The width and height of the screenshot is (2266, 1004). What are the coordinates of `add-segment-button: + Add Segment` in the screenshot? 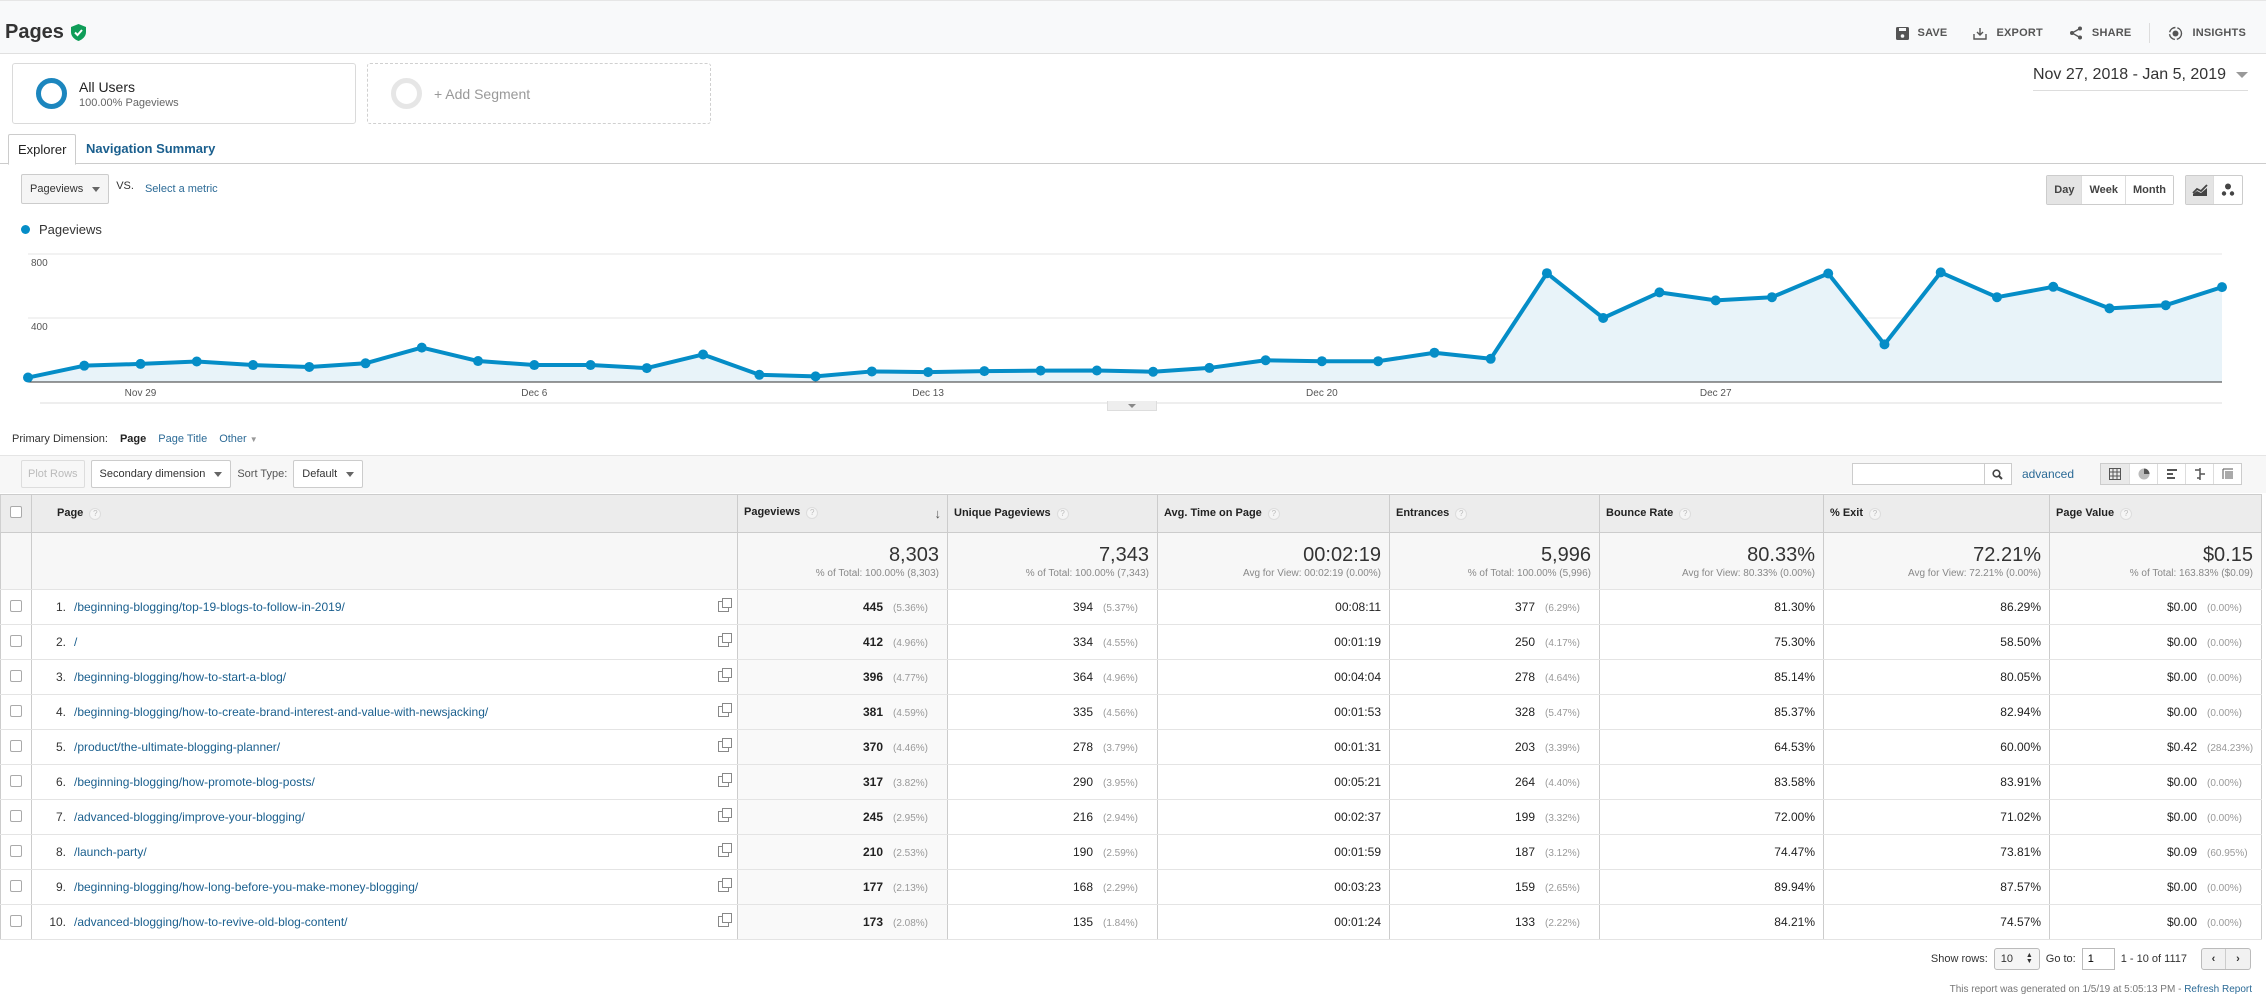 It's located at (539, 93).